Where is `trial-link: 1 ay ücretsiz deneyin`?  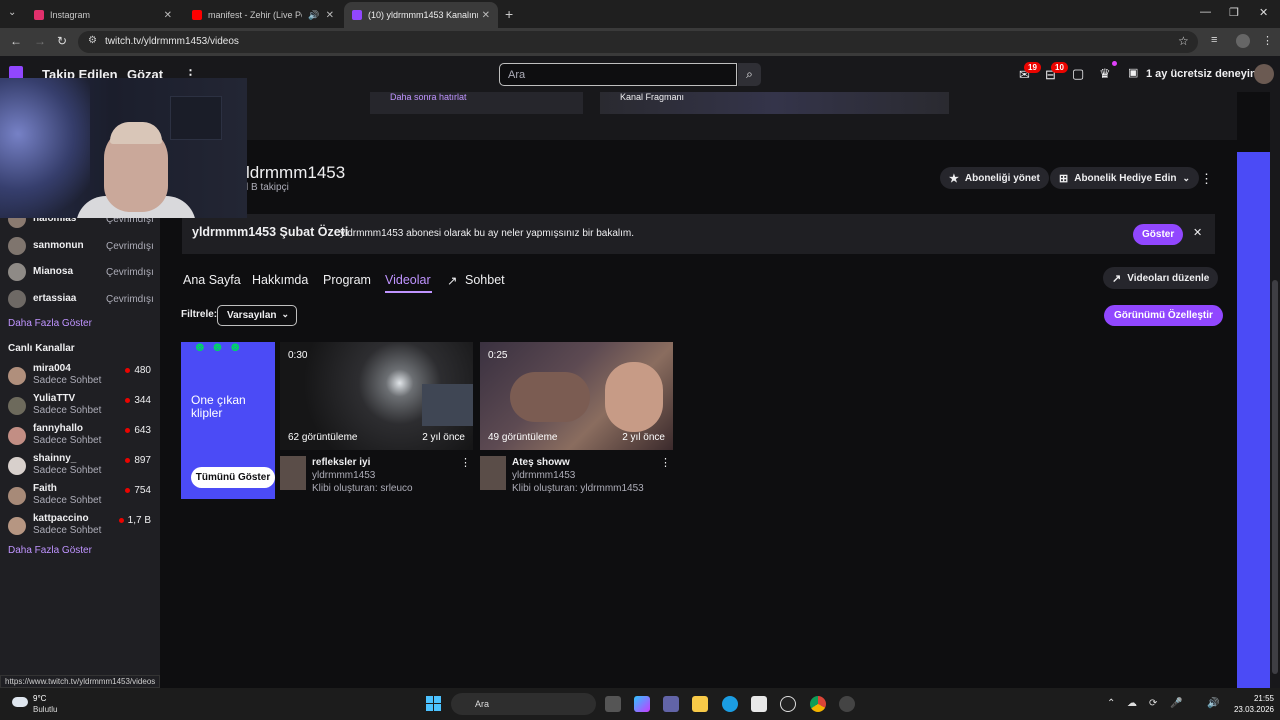
trial-link: 1 ay ücretsiz deneyin is located at coordinates (1201, 74).